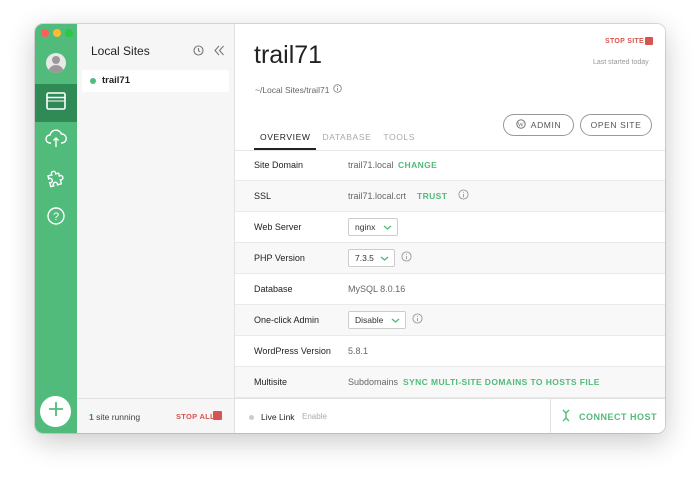 The width and height of the screenshot is (700, 480). What do you see at coordinates (432, 196) in the screenshot?
I see `trust-ssl-button: TRUST` at bounding box center [432, 196].